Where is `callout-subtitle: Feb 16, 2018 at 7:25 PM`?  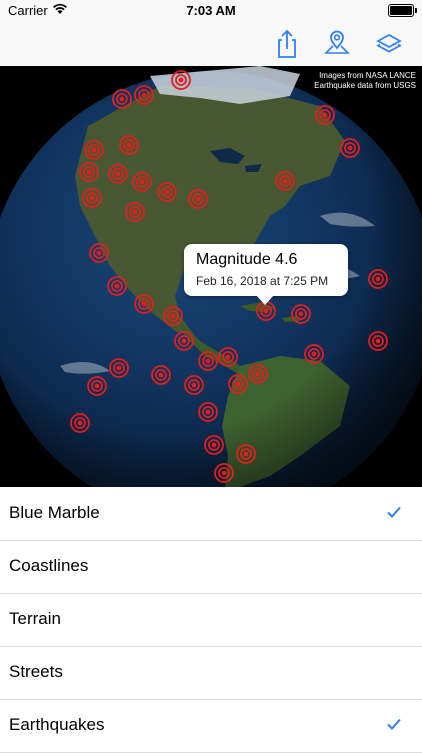 callout-subtitle: Feb 16, 2018 at 7:25 PM is located at coordinates (262, 281).